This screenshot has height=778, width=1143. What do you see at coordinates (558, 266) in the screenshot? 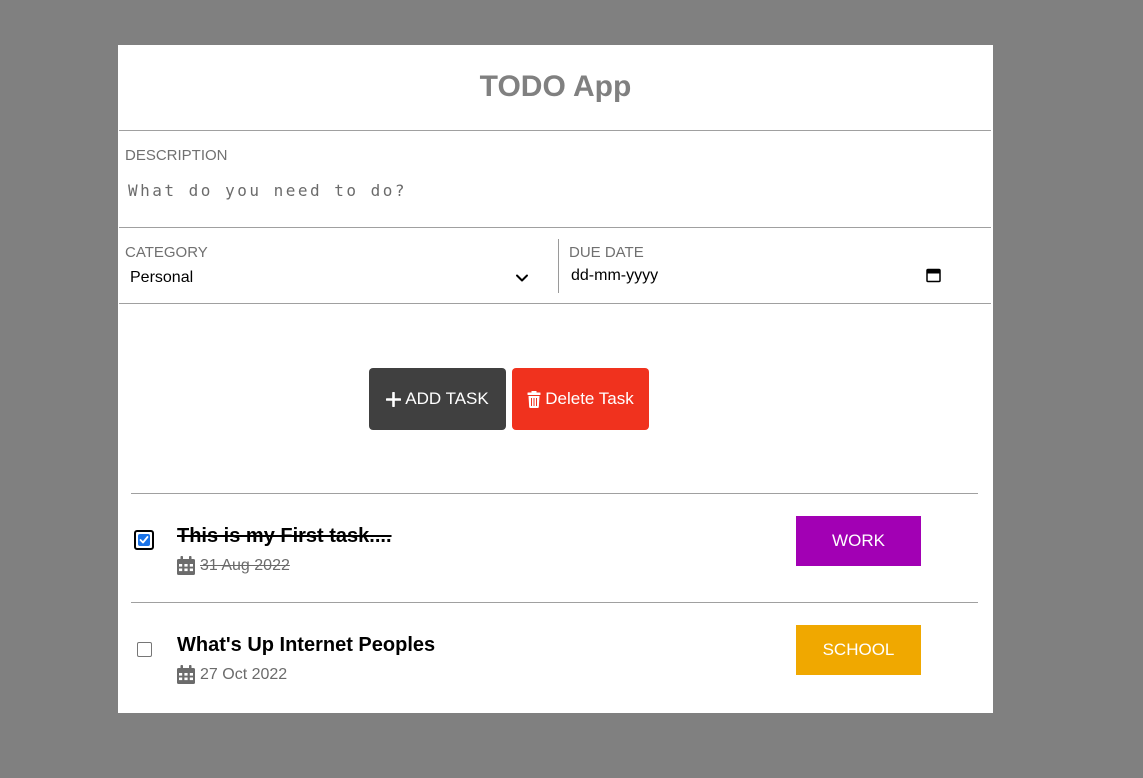
I see `field-divider` at bounding box center [558, 266].